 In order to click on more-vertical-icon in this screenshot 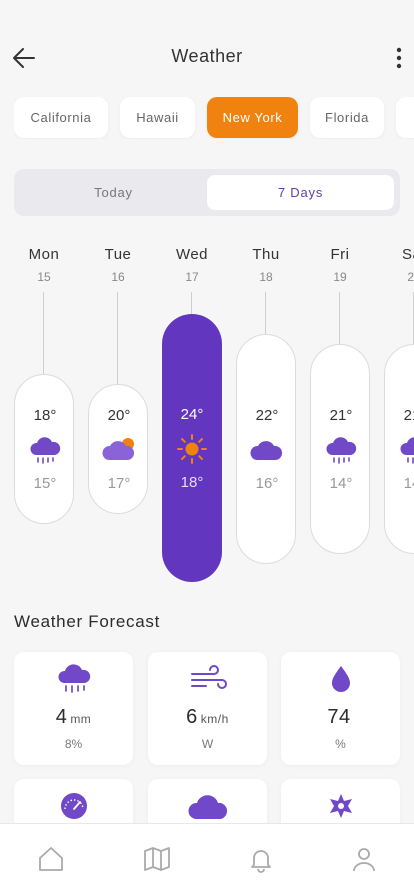, I will do `click(399, 58)`.